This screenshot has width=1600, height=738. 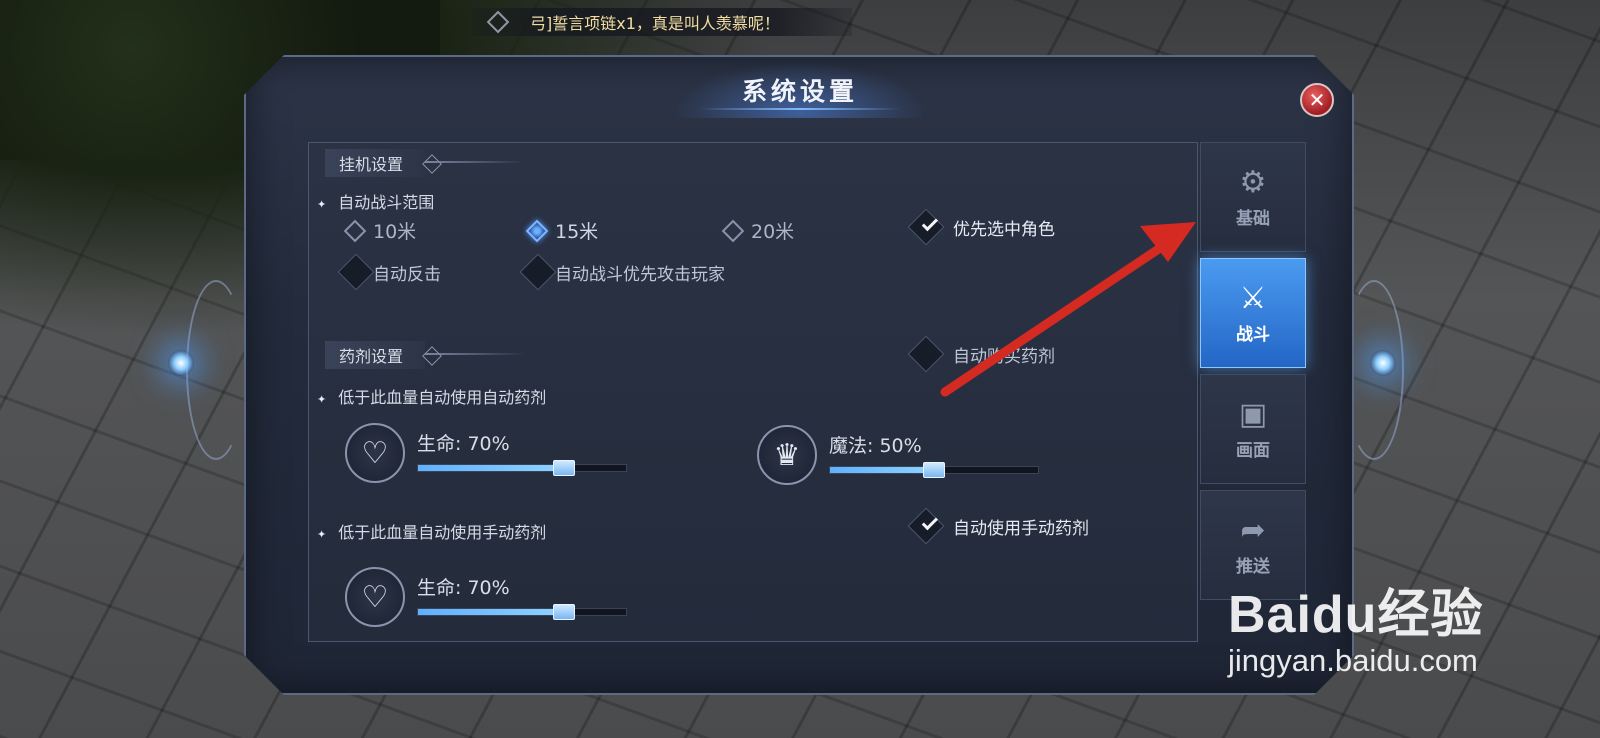 I want to click on watermark-url: jingyan.baidu.com, so click(x=1353, y=660).